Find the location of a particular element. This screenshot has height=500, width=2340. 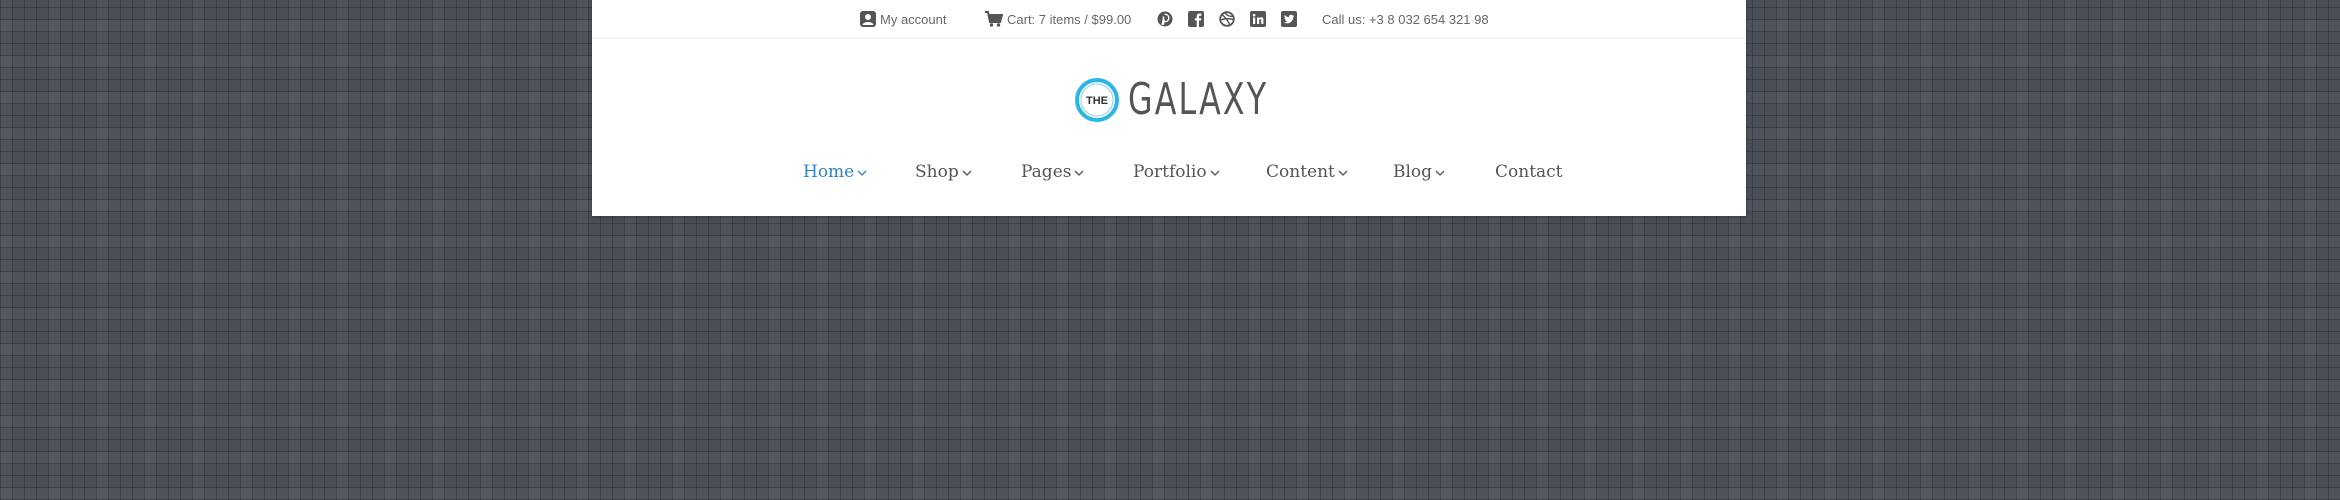

facebook-icon is located at coordinates (1196, 19).